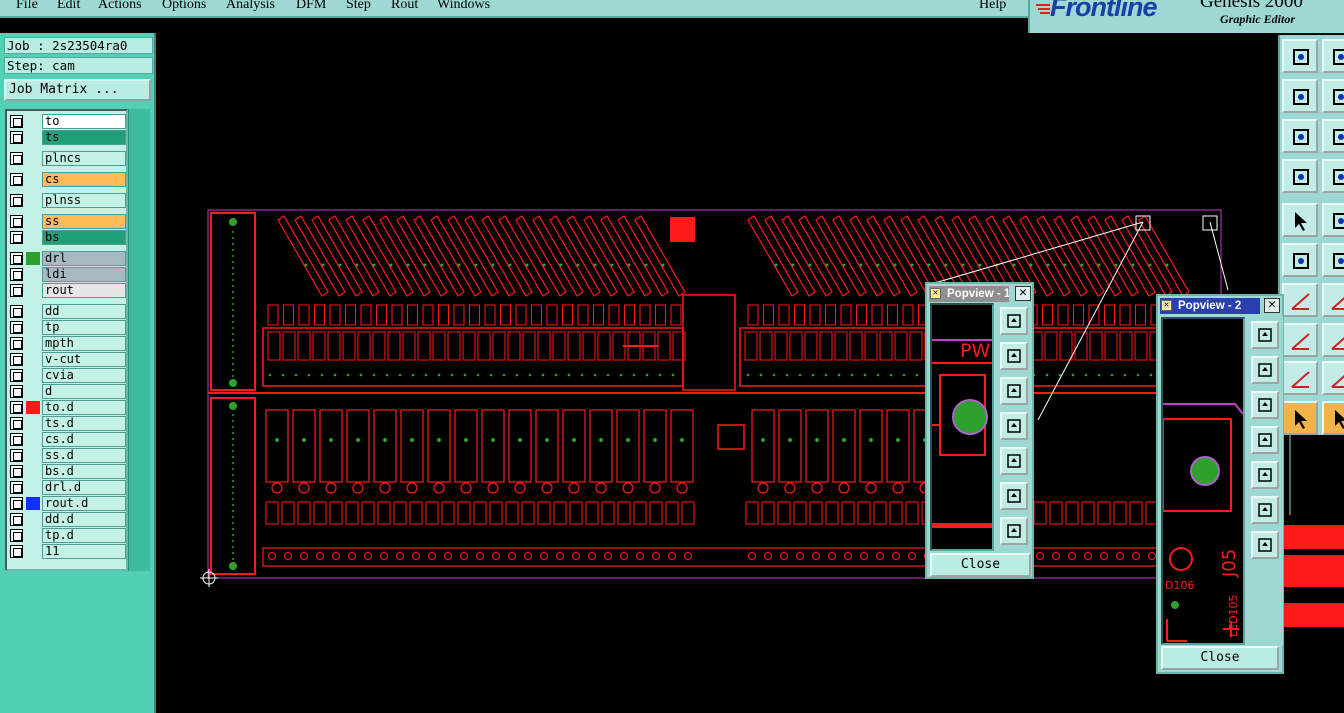  Describe the element at coordinates (1333, 260) in the screenshot. I see `cross-button` at that location.